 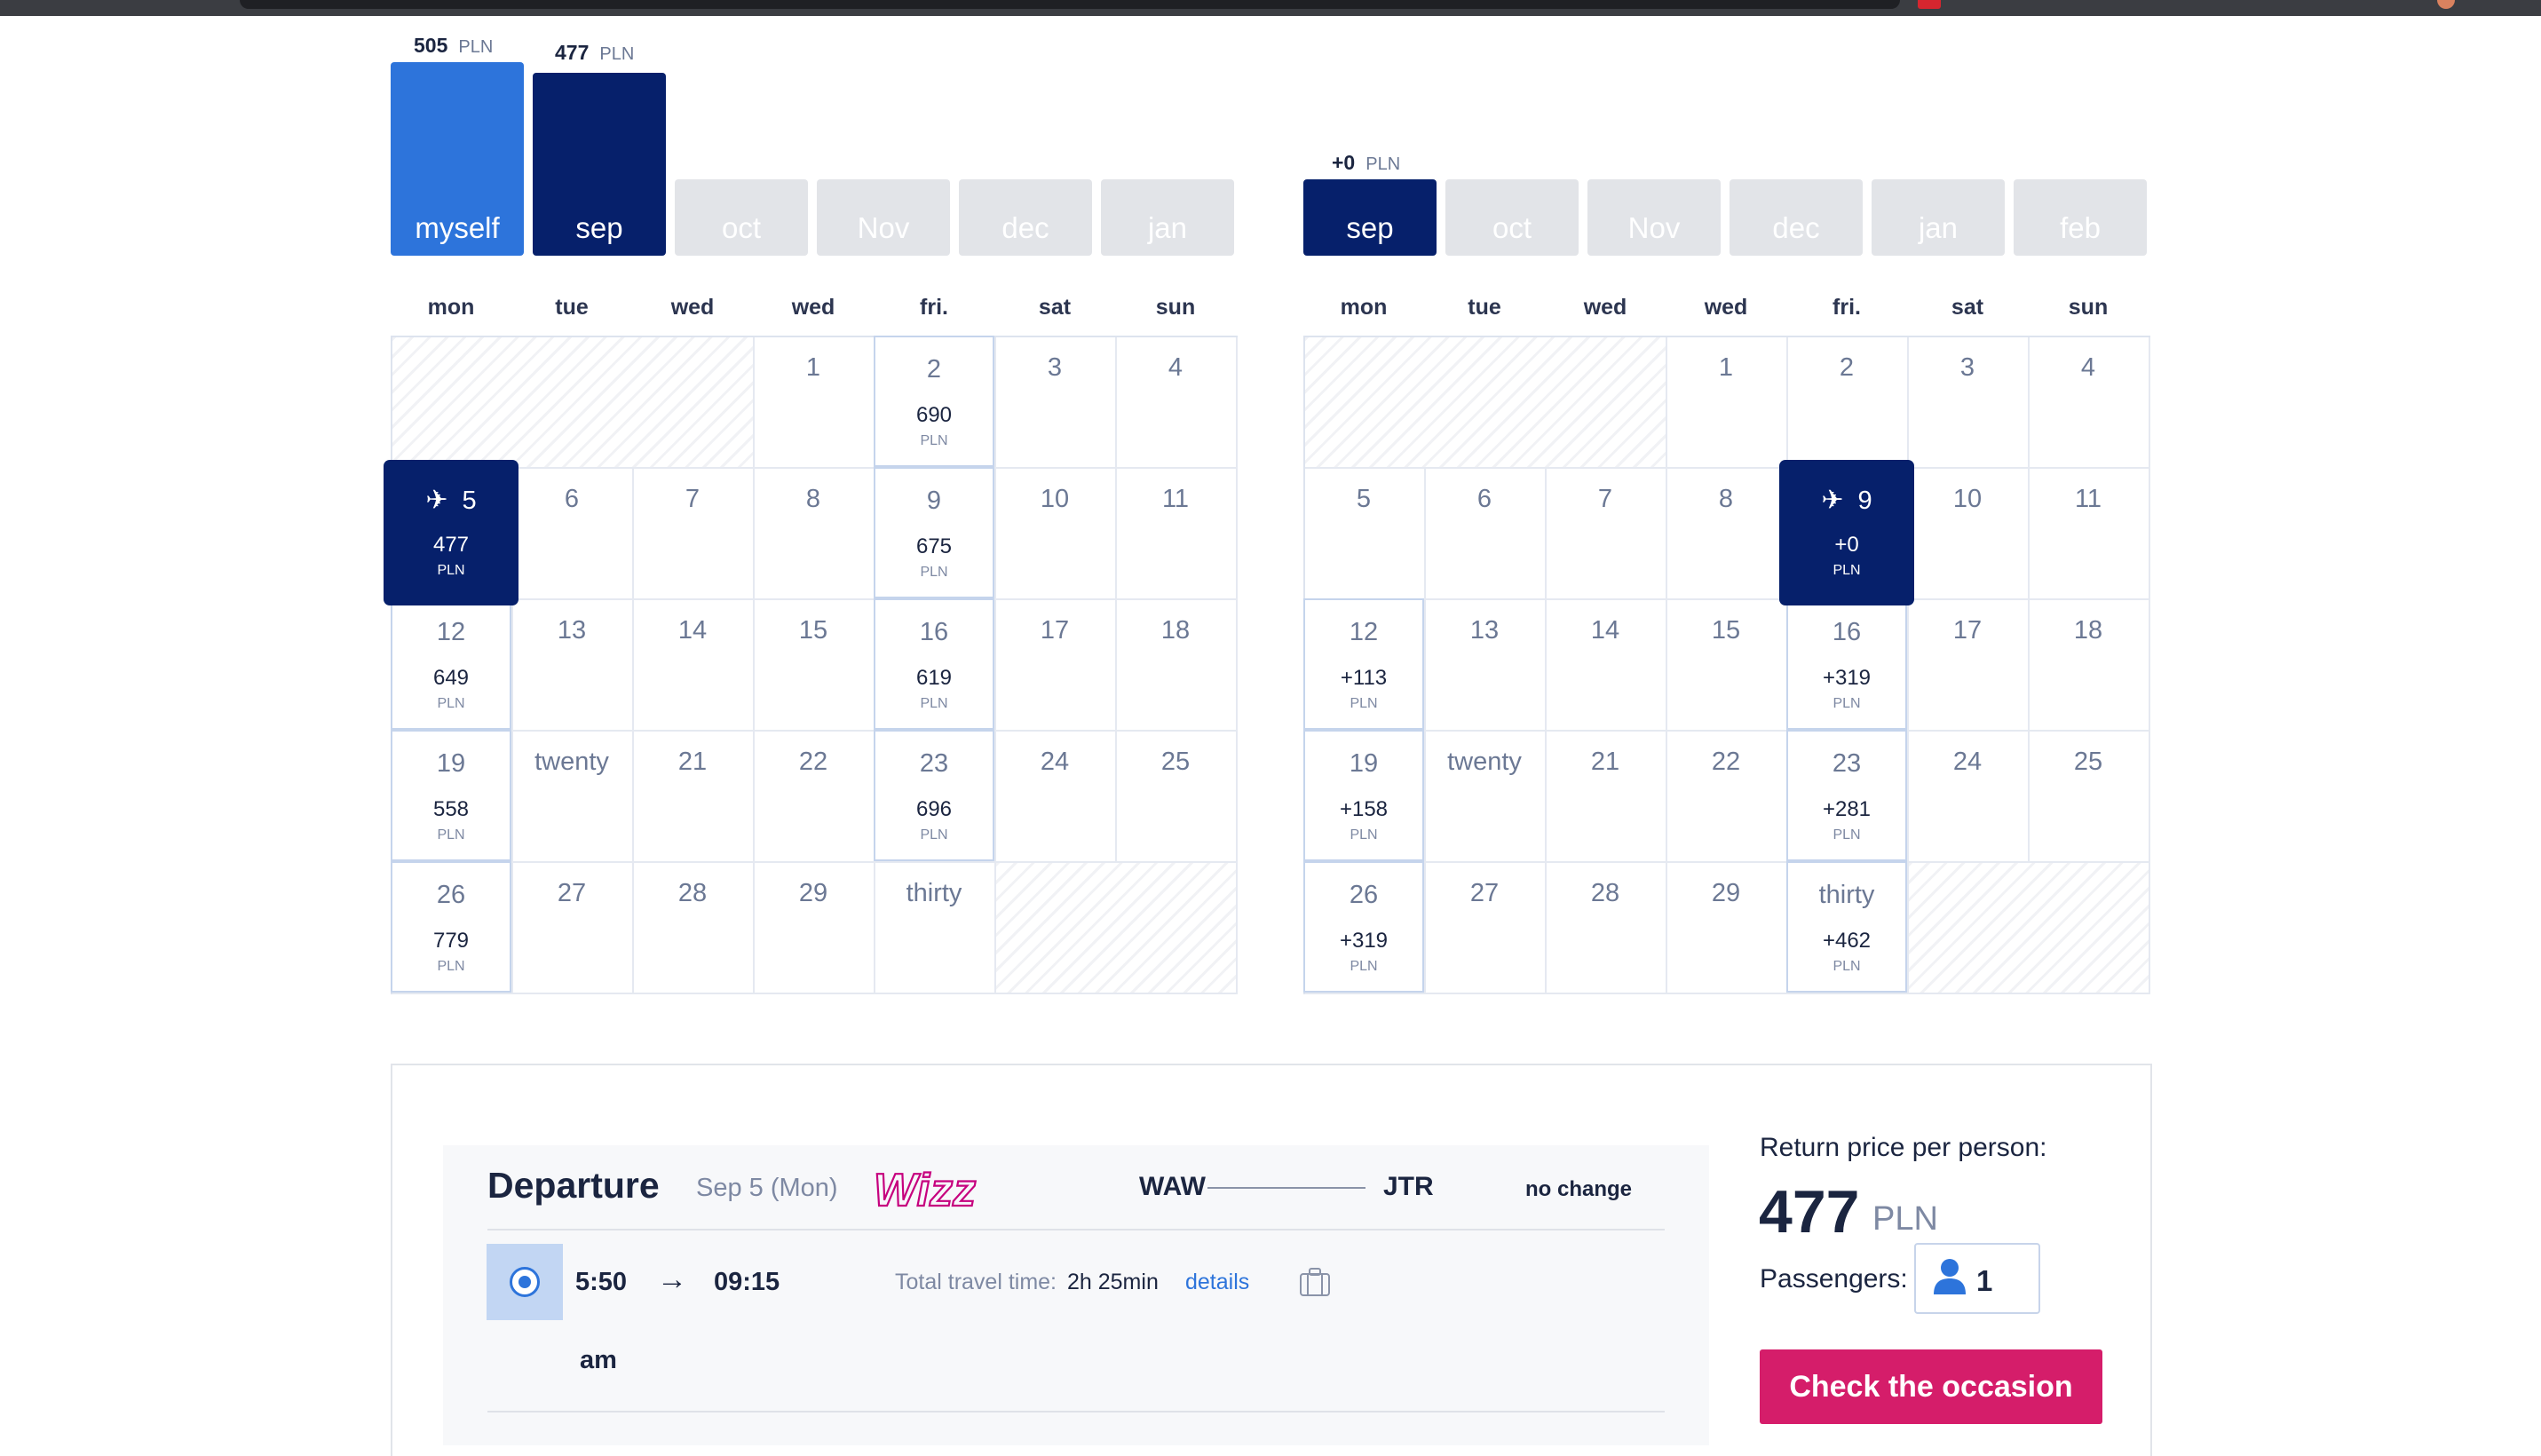 I want to click on calendar-day: thirty +462 PLN, so click(x=1846, y=927).